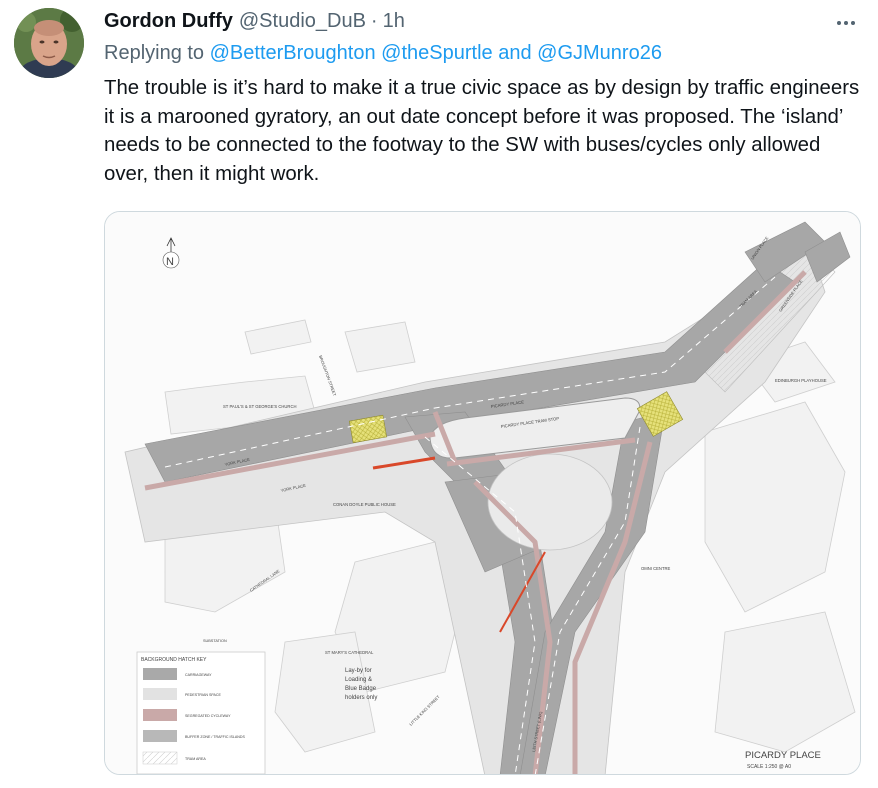  Describe the element at coordinates (801, 380) in the screenshot. I see `label-edinburgh-playhouse: EDINBURGH PLAYHOUSE` at that location.